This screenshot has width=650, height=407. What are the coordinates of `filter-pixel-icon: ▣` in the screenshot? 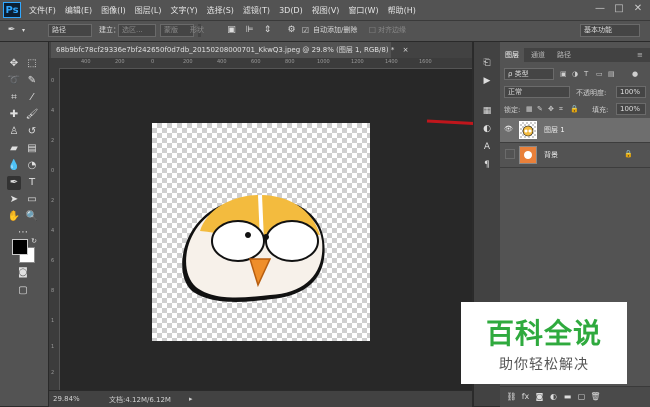 It's located at (563, 74).